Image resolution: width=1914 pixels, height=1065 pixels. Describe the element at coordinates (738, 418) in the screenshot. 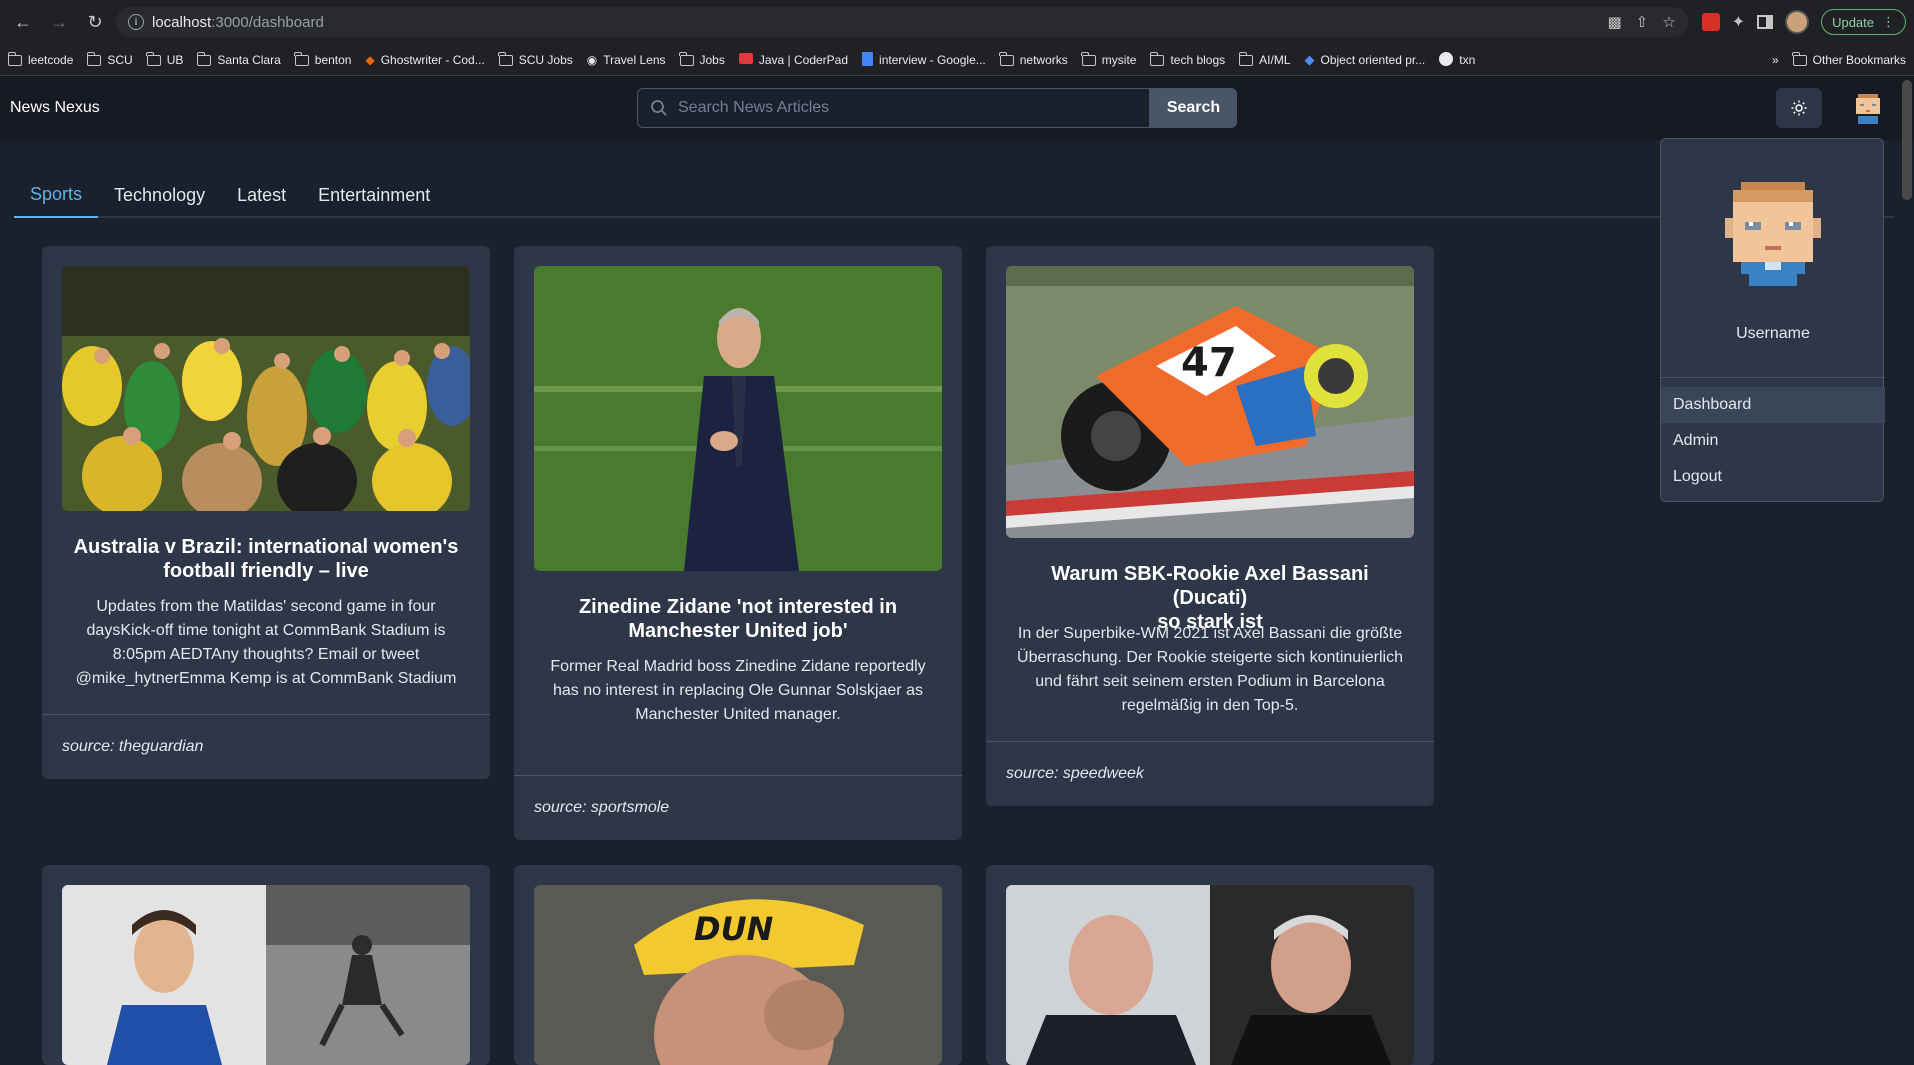

I see `article-image-zidane` at that location.